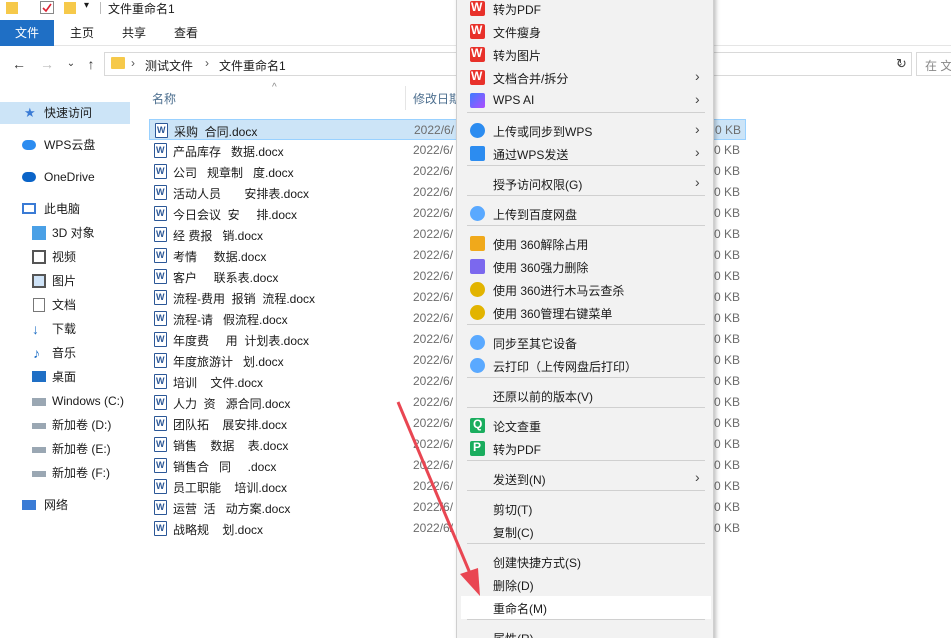  I want to click on sidebar-item-desktop: 桌面, so click(65, 377).